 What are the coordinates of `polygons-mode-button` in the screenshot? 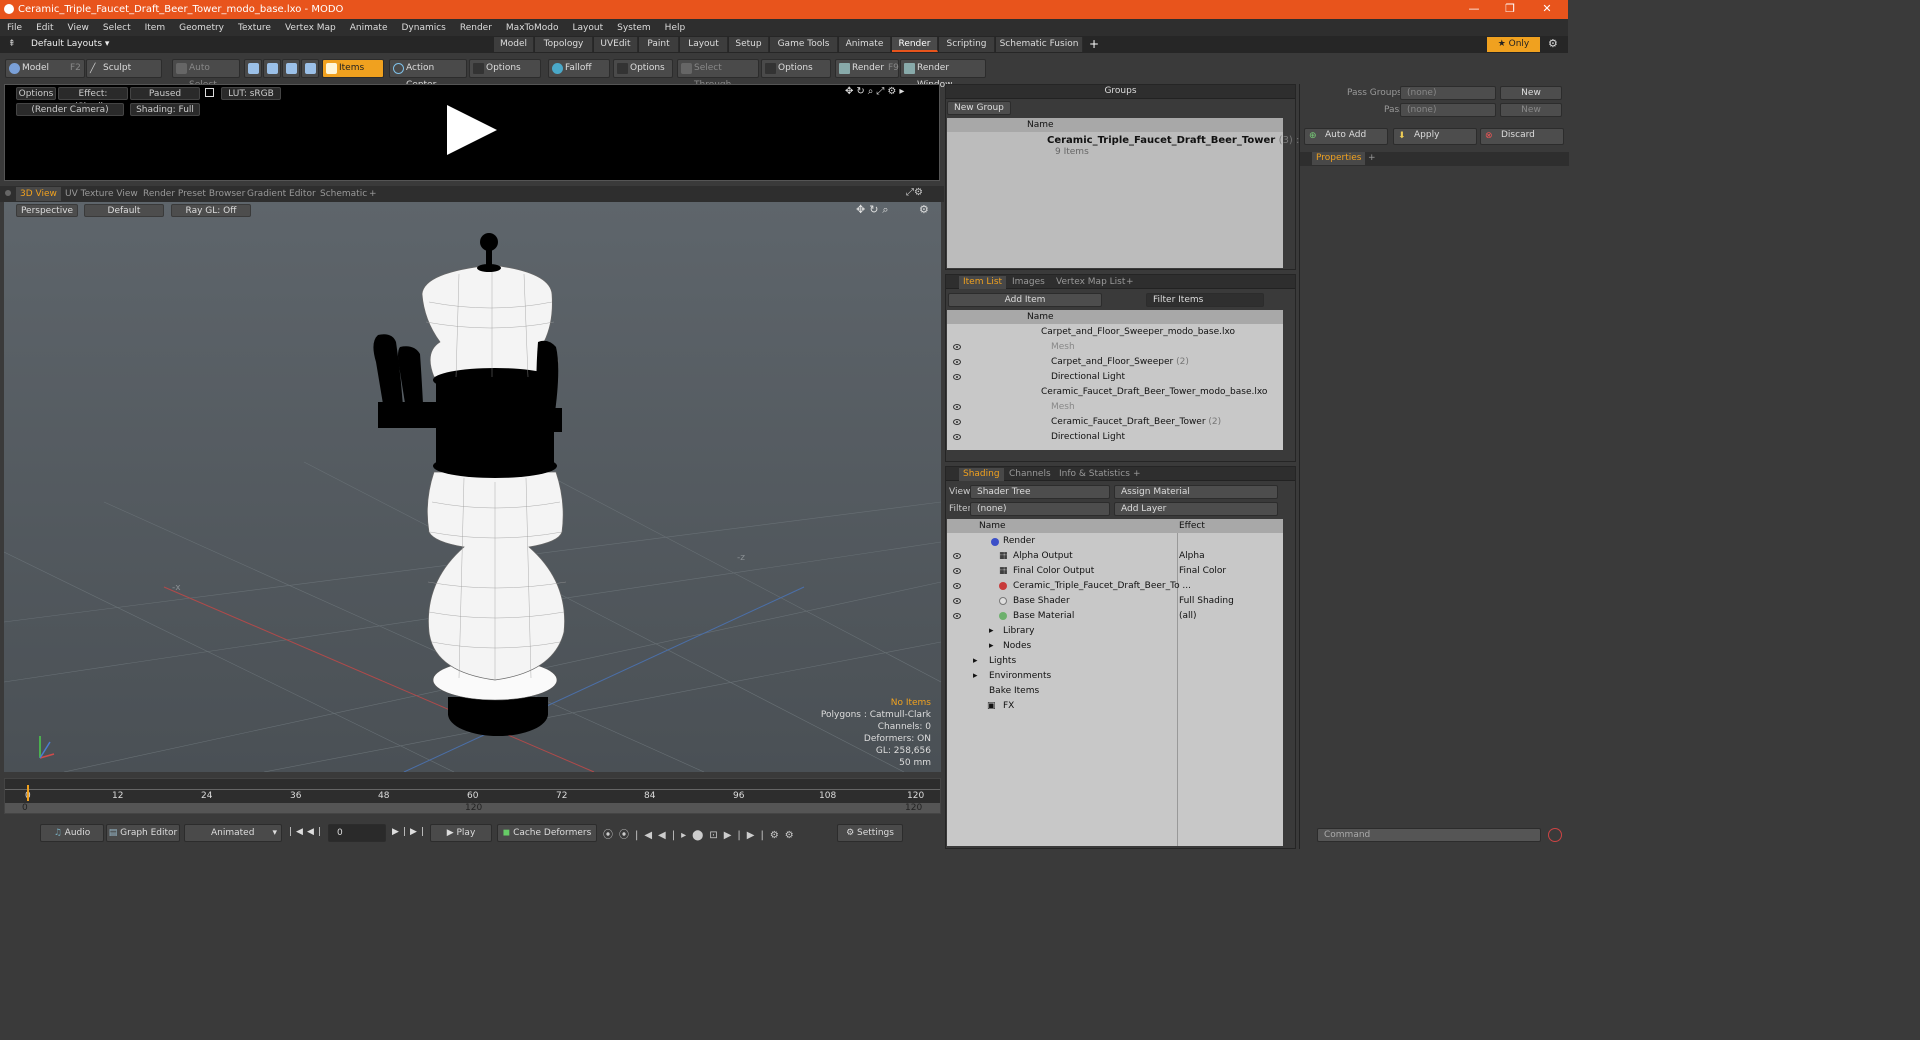 It's located at (291, 68).